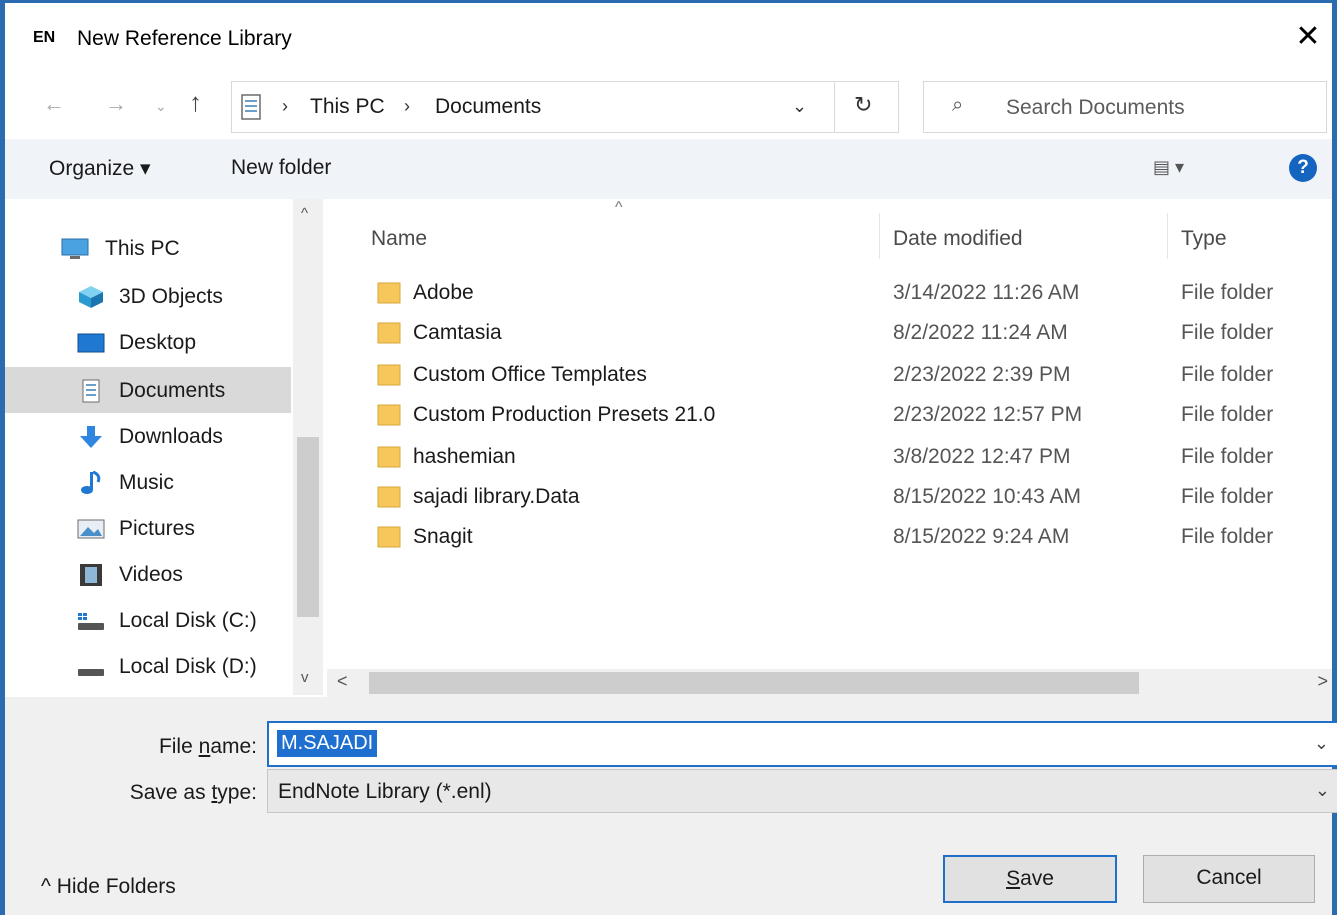  What do you see at coordinates (148, 574) in the screenshot?
I see `sidebar-item-videos: Videos` at bounding box center [148, 574].